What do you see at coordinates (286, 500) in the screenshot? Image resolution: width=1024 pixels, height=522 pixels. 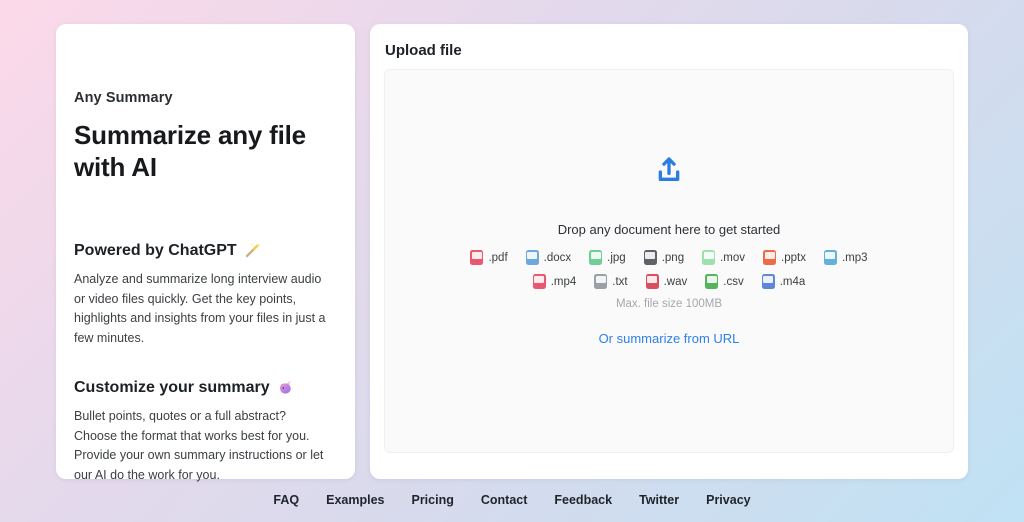 I see `footer-link: FAQ` at bounding box center [286, 500].